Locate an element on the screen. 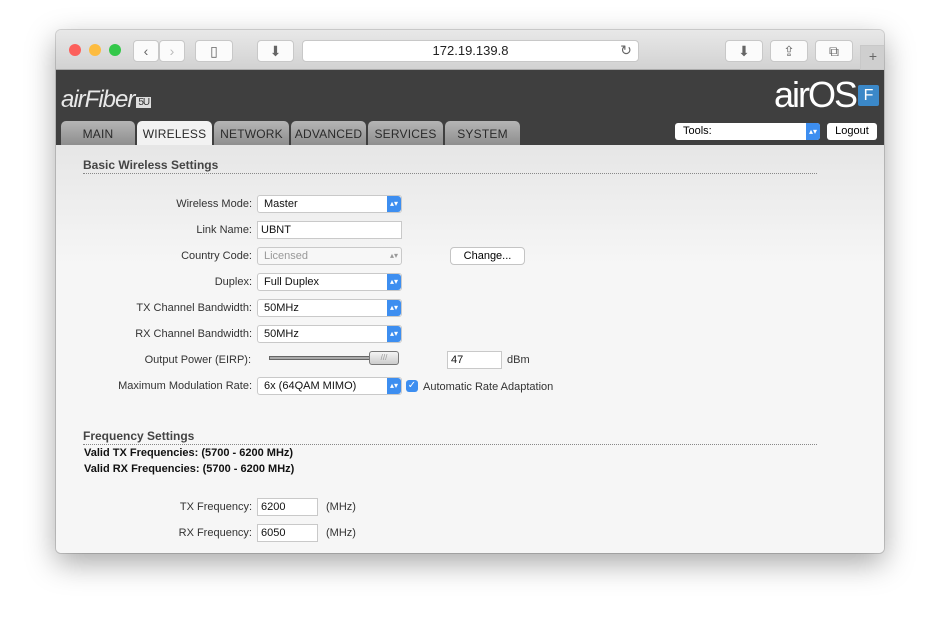 The width and height of the screenshot is (940, 634). new-tab-button: + is located at coordinates (872, 57).